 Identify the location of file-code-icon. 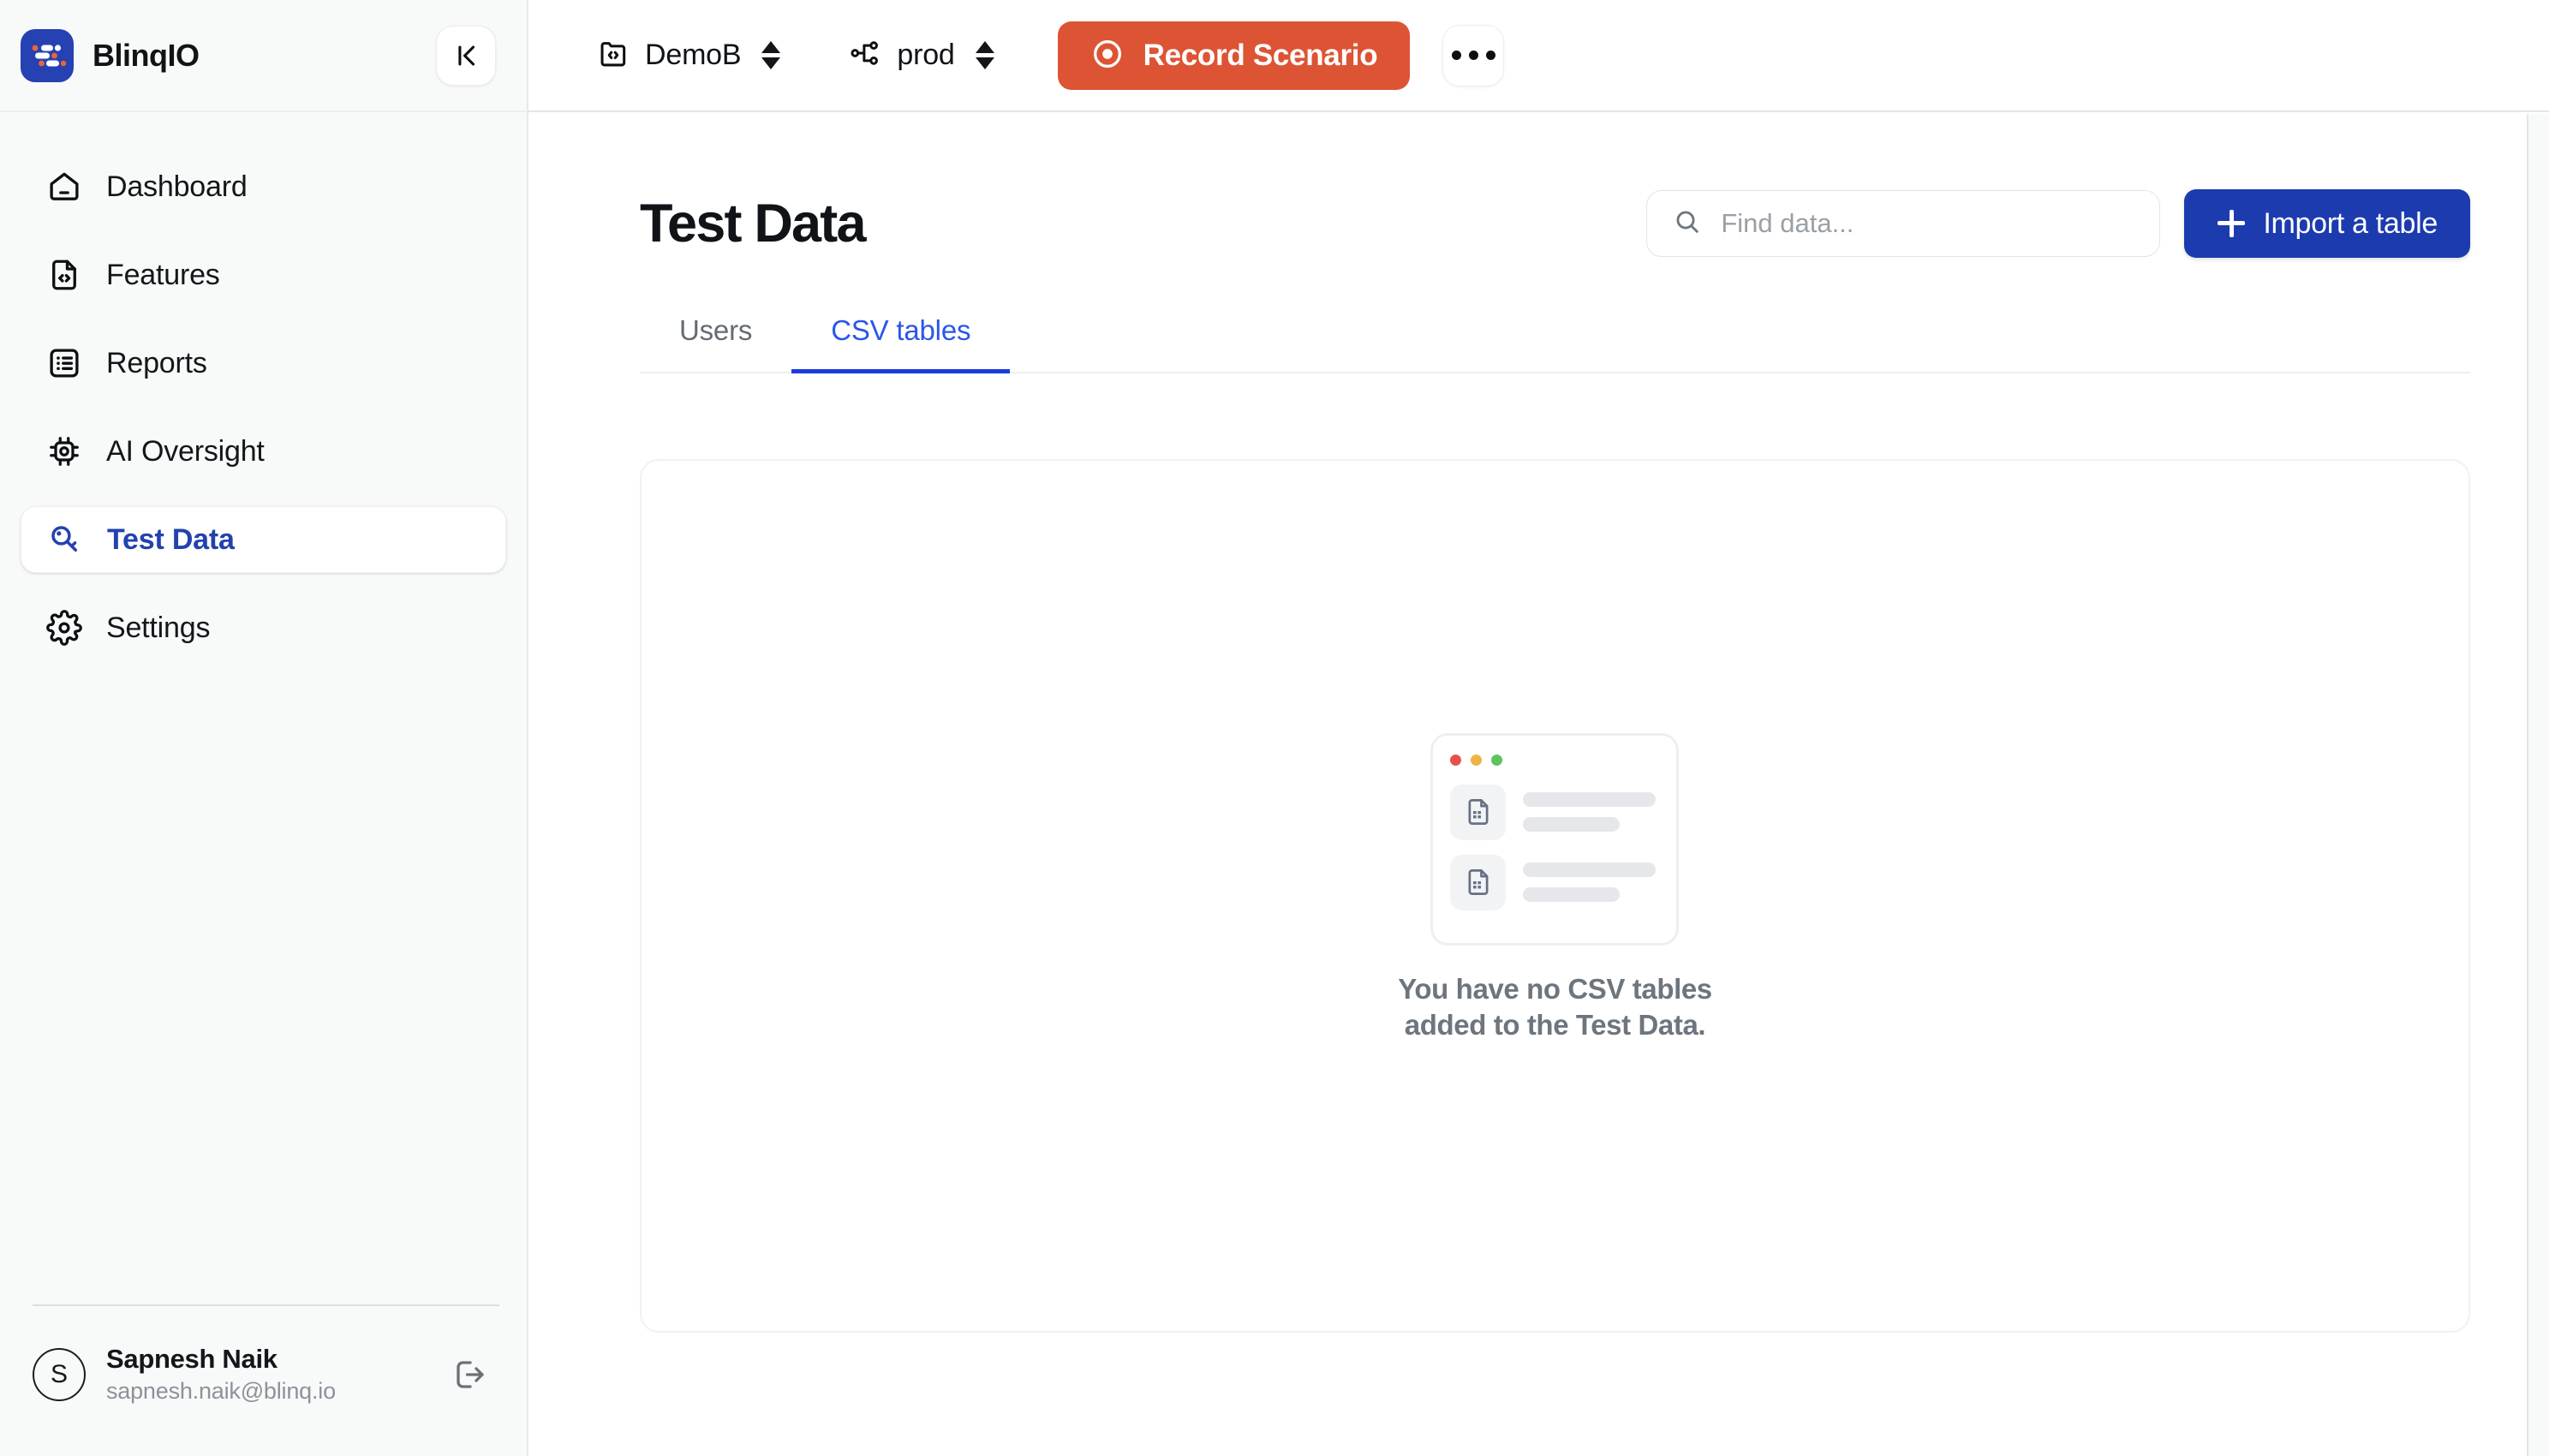
(64, 275).